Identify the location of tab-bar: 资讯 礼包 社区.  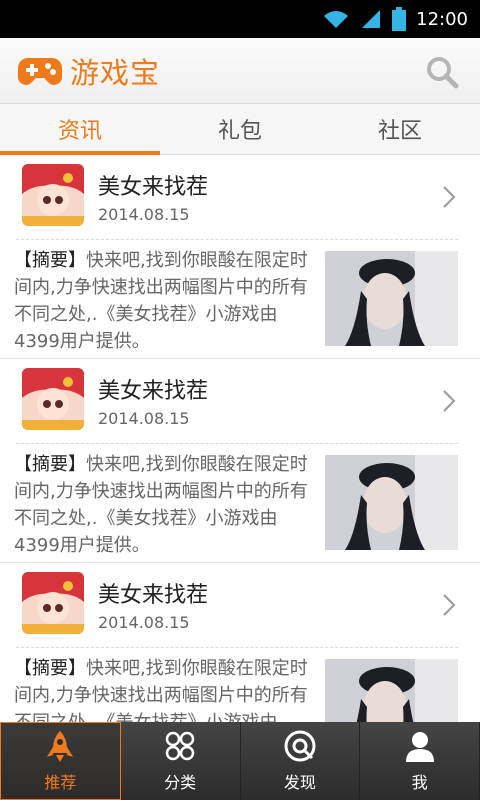
(240, 129).